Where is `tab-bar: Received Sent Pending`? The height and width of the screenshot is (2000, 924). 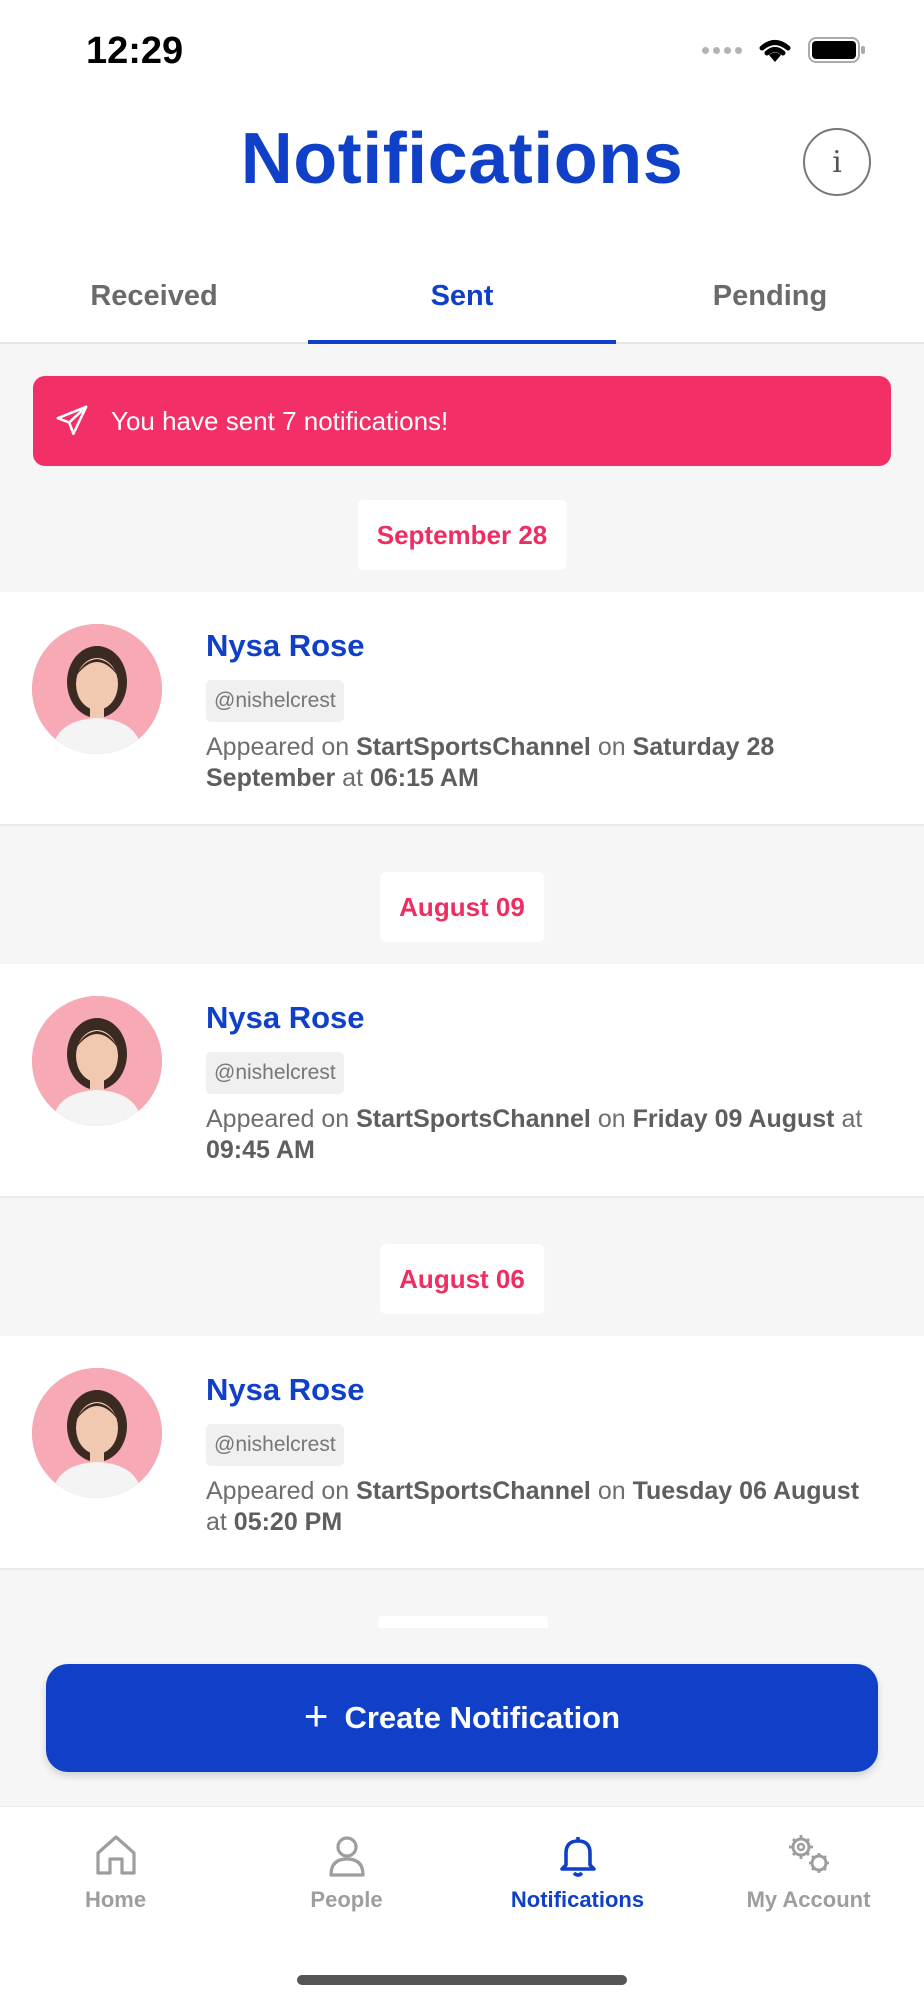
tab-bar: Received Sent Pending is located at coordinates (462, 297).